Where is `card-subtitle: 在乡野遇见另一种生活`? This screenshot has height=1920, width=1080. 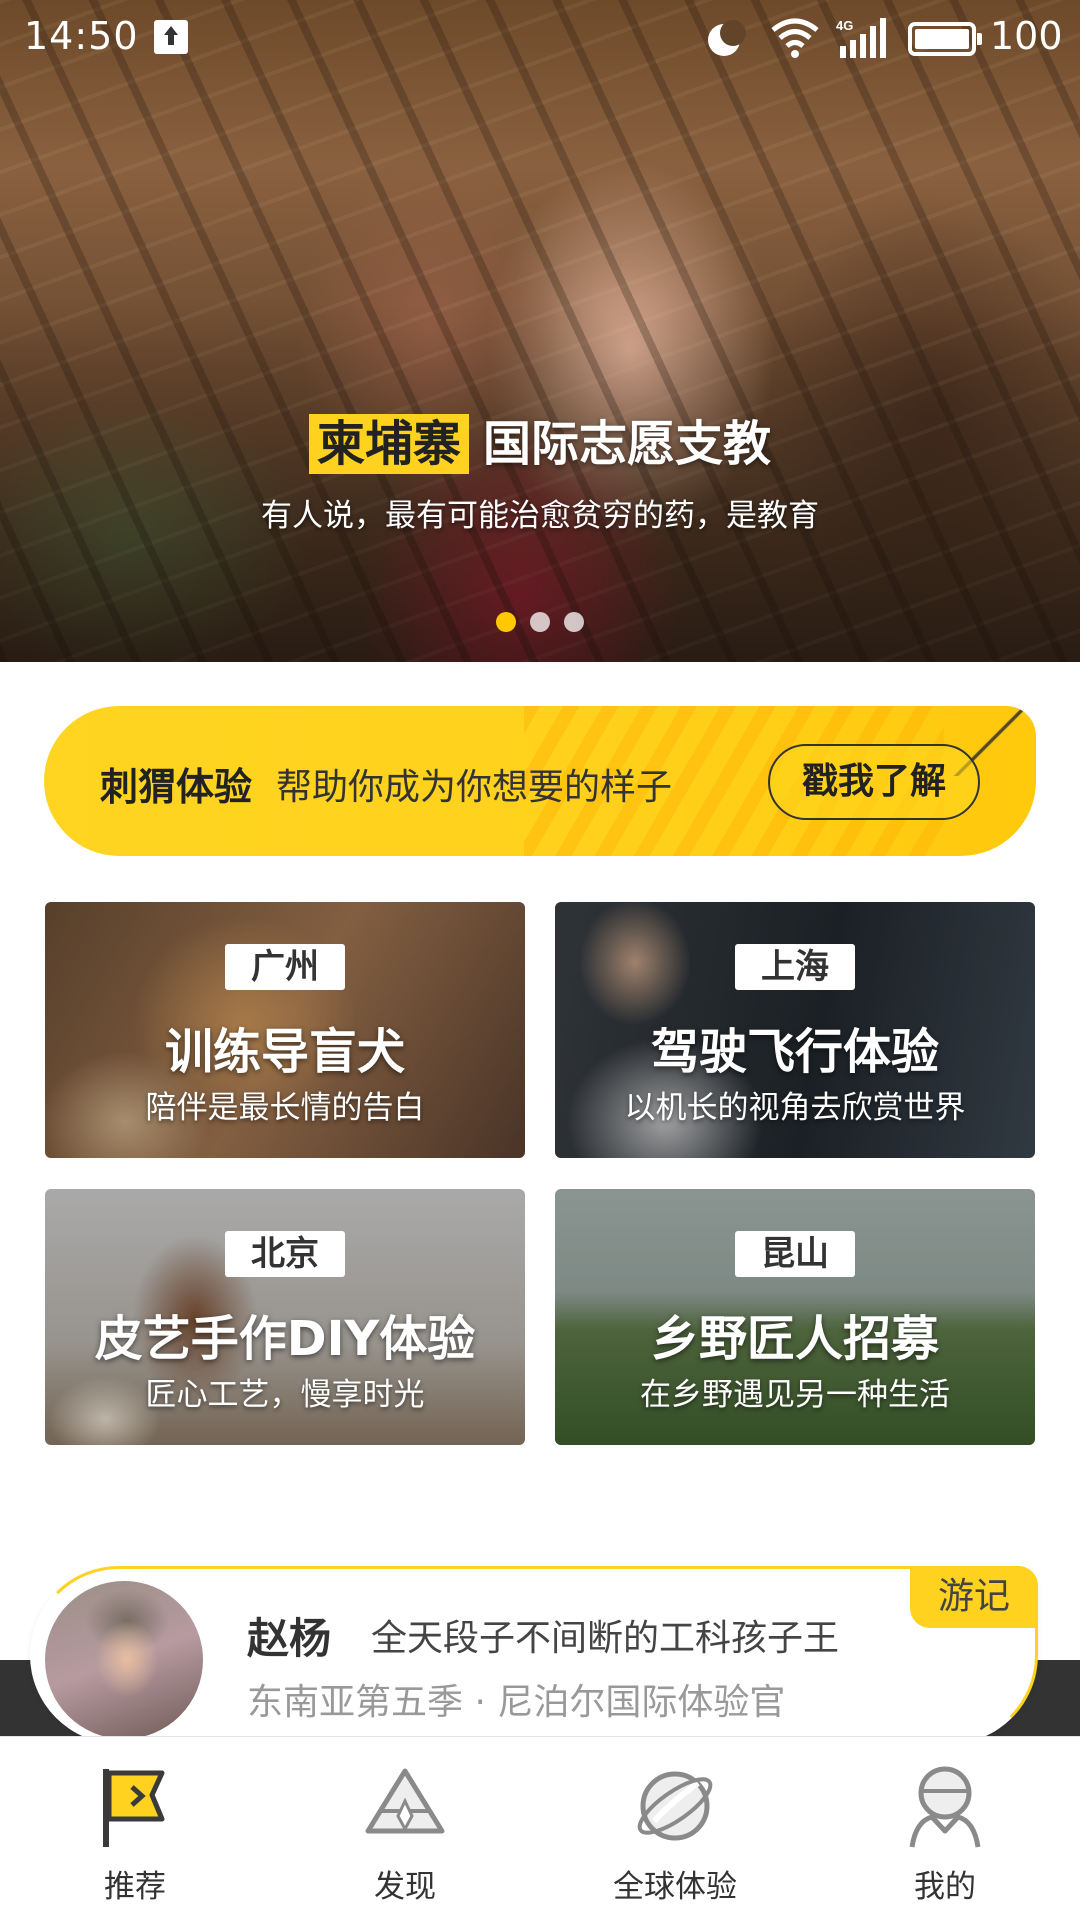 card-subtitle: 在乡野遇见另一种生活 is located at coordinates (795, 1395).